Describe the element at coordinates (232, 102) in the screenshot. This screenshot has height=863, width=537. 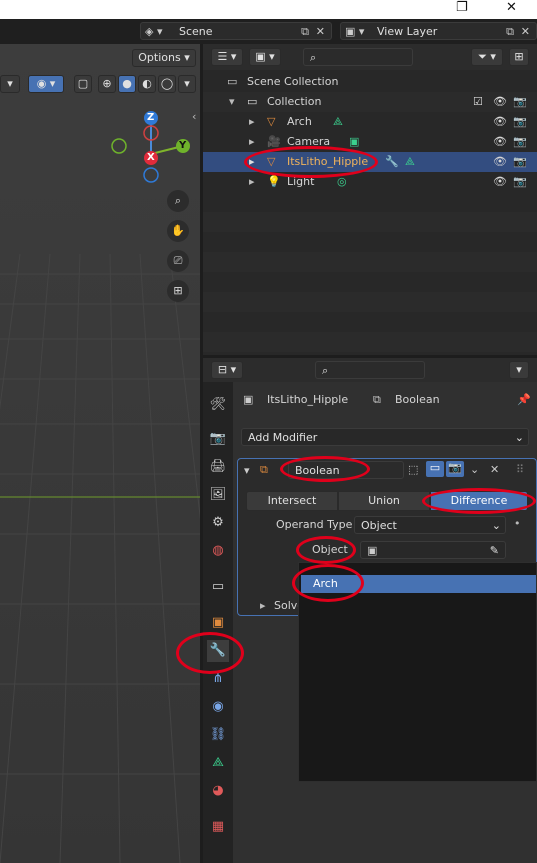
I see `collection-expand-icon: ▾` at that location.